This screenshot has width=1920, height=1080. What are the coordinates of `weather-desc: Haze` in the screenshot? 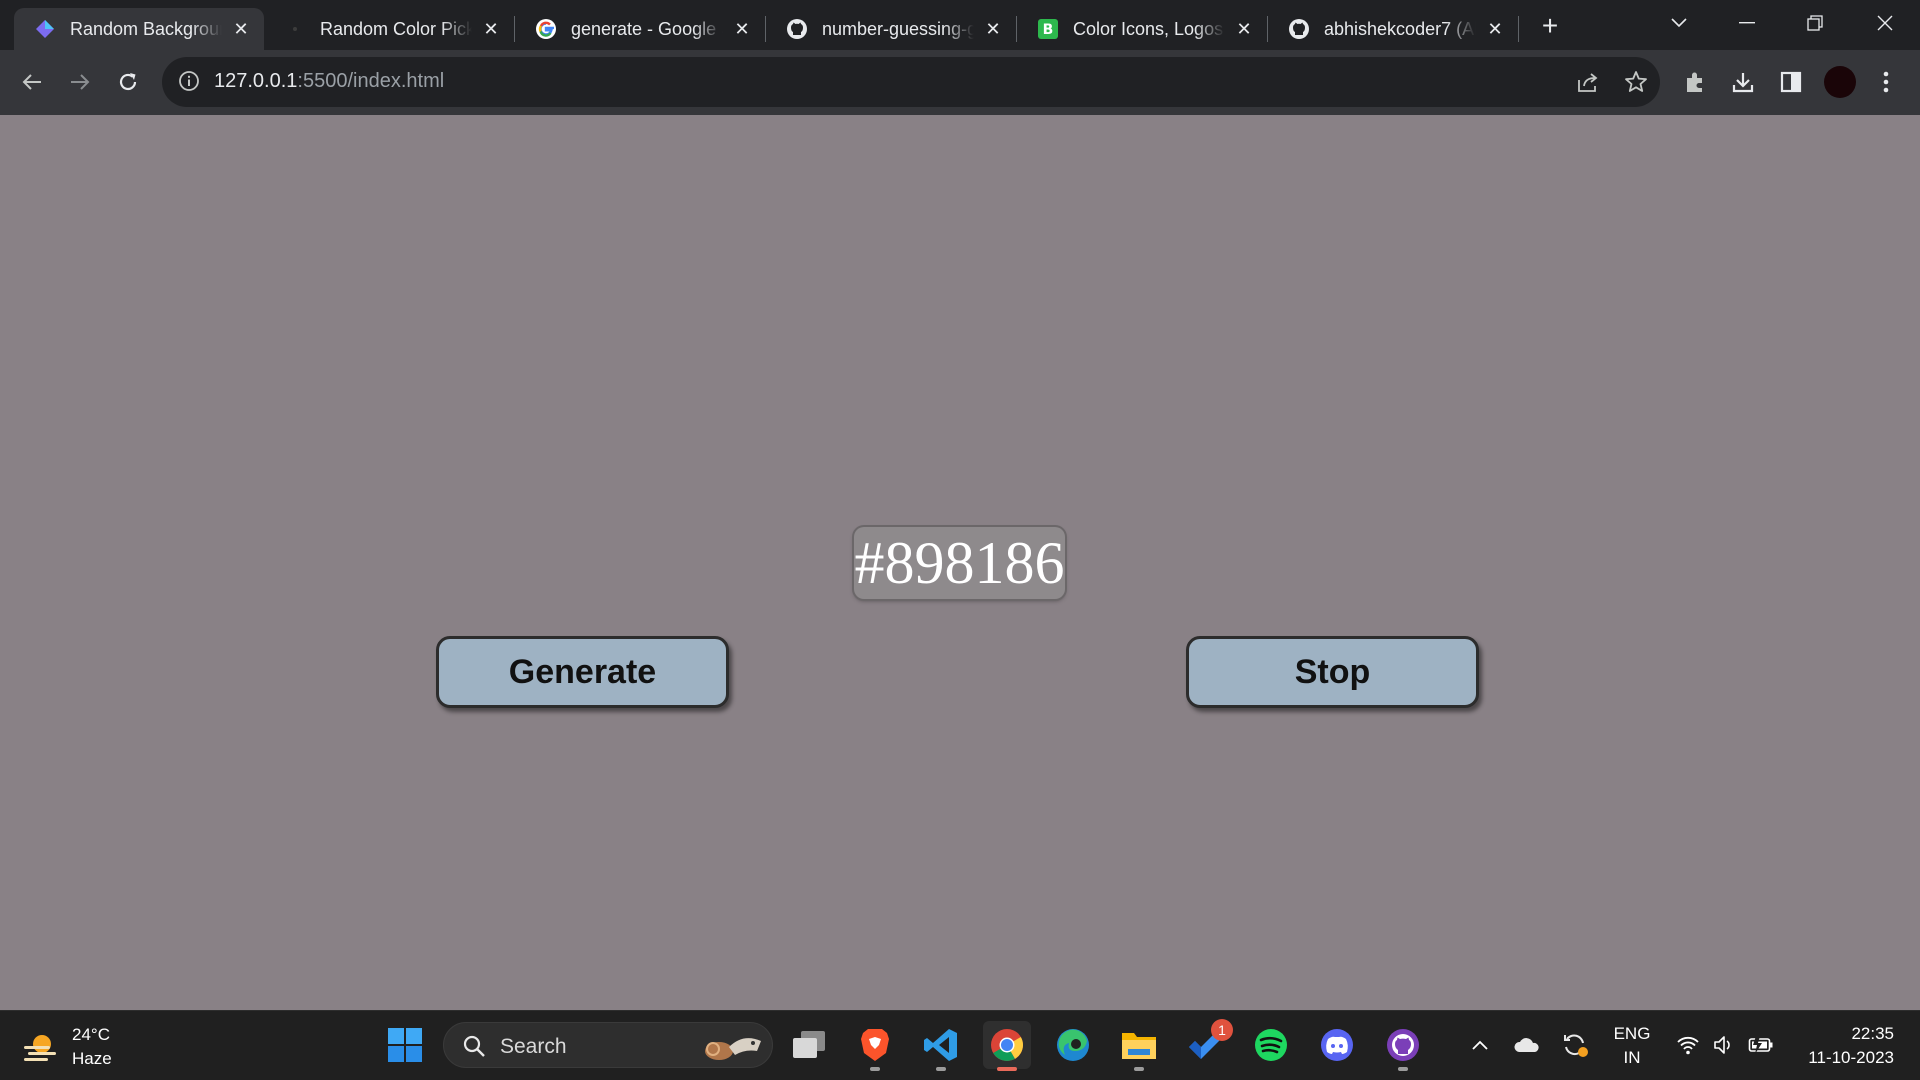 It's located at (92, 1058).